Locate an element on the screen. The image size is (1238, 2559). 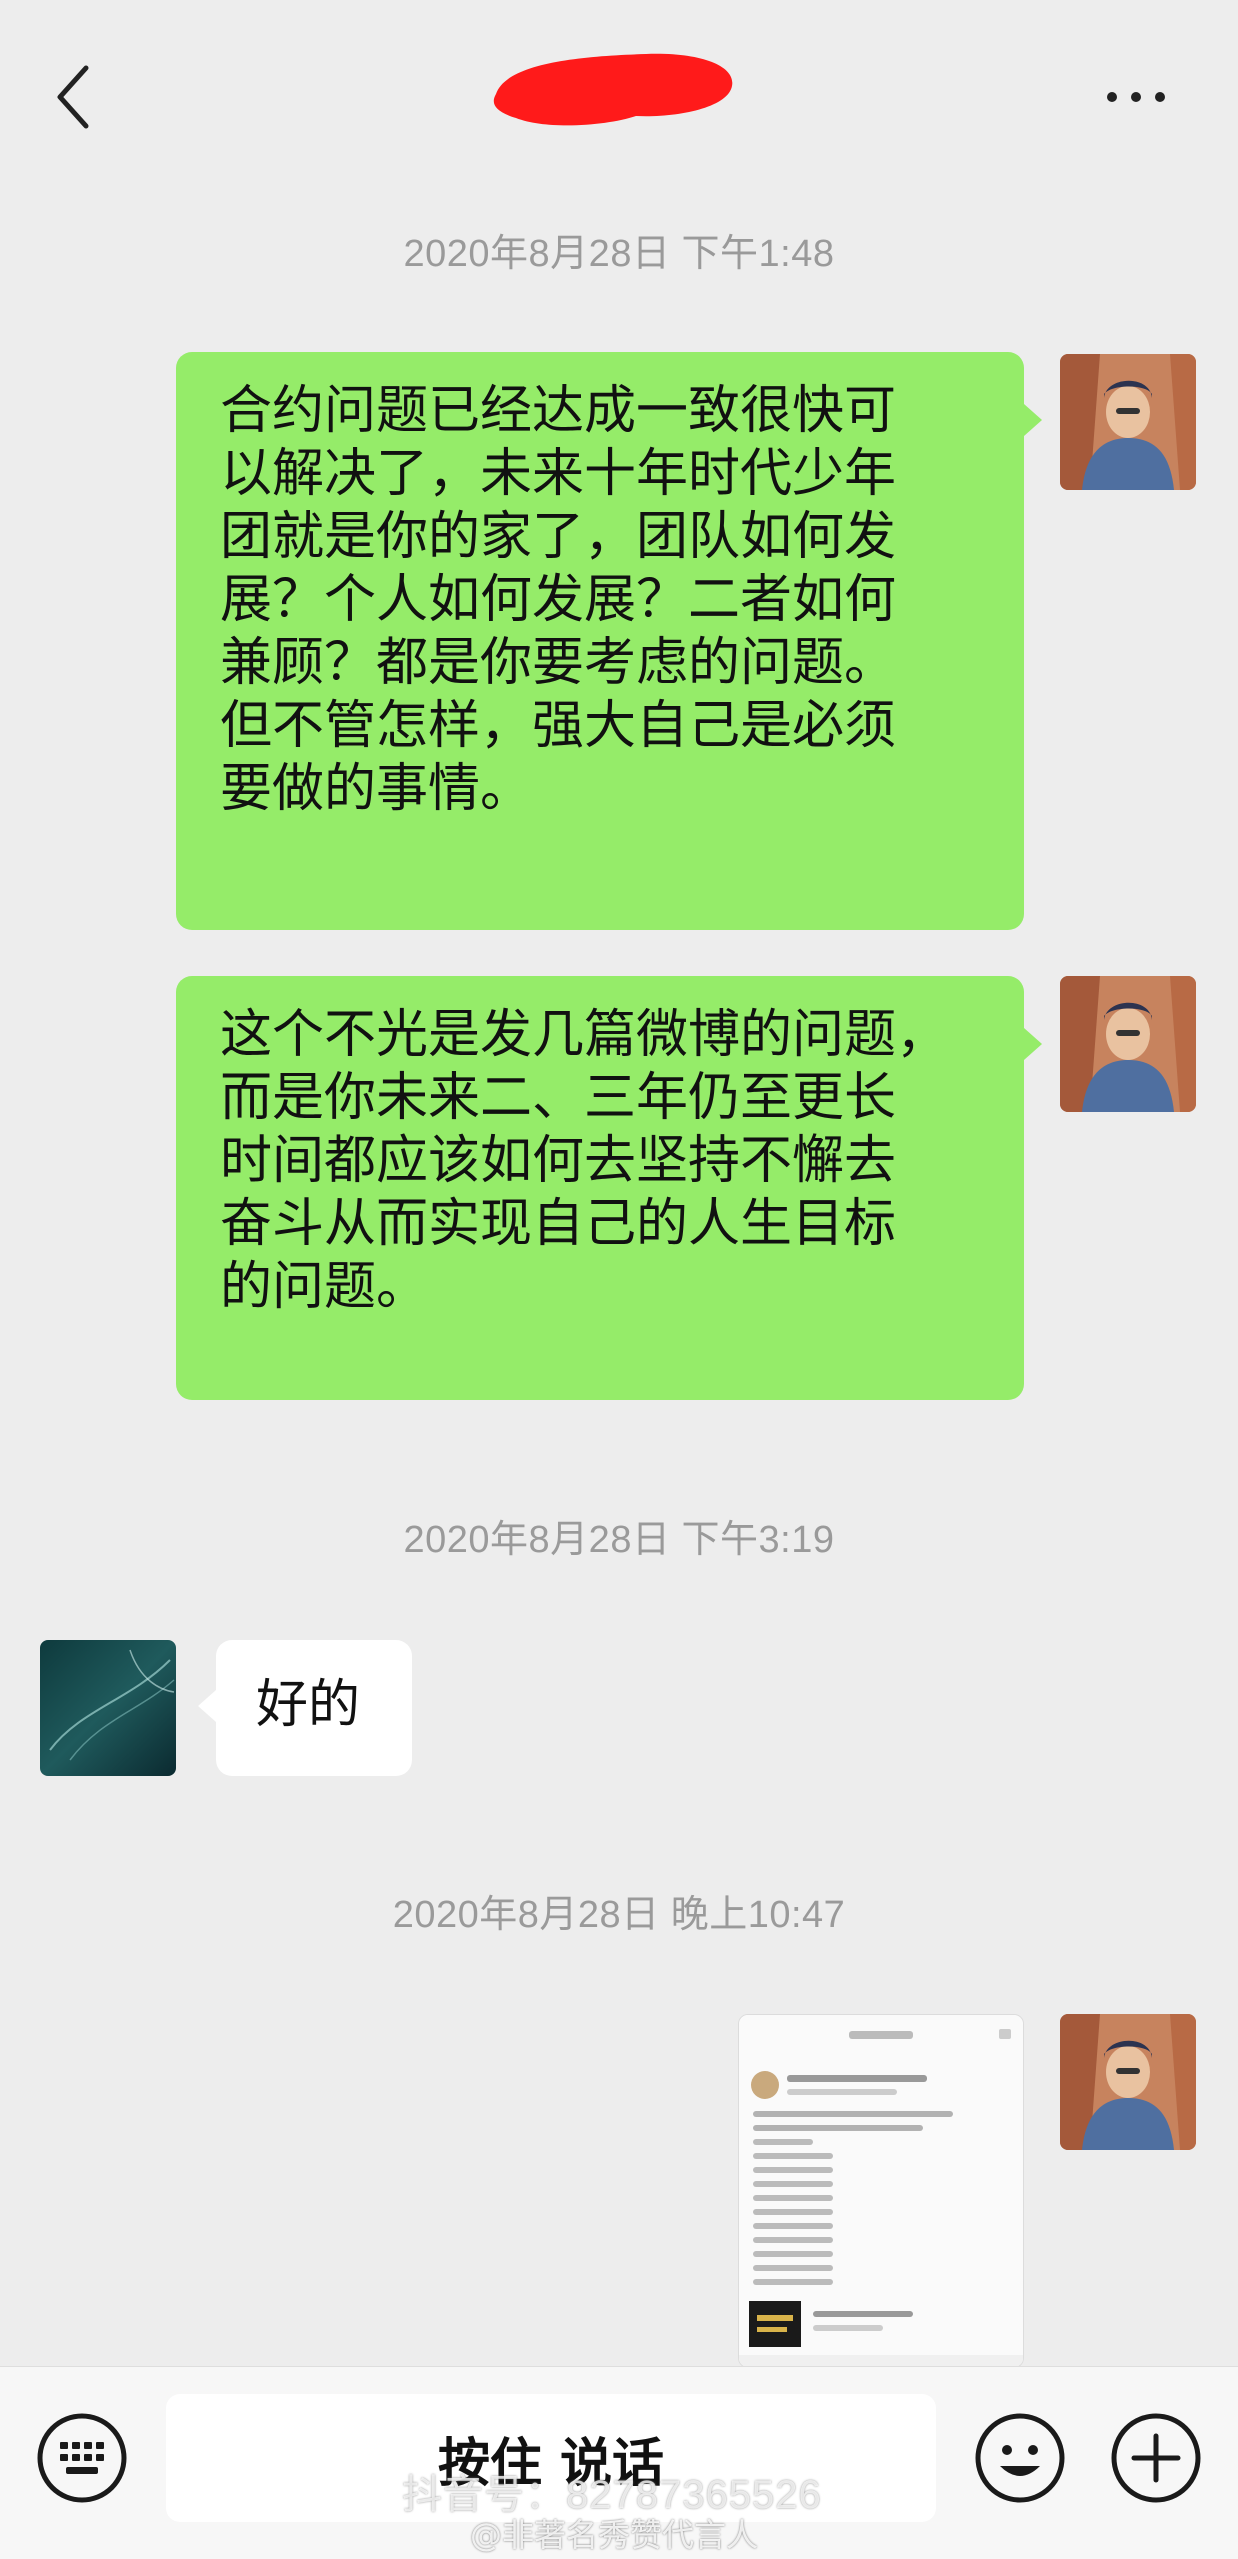
timestamp: 2020年8月28日 下午3:19 is located at coordinates (619, 1540).